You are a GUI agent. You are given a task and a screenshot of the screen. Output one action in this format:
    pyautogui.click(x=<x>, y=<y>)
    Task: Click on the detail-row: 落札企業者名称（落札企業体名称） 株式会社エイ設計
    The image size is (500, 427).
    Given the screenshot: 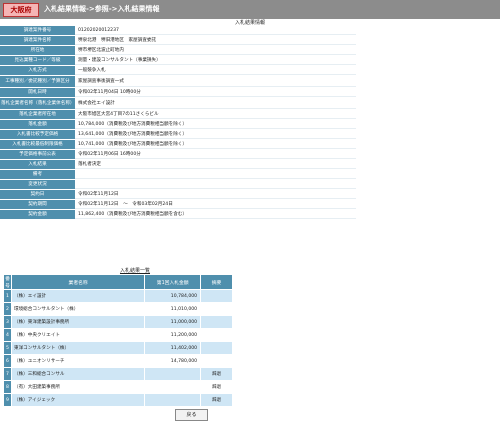 What is the action you would take?
    pyautogui.click(x=178, y=104)
    